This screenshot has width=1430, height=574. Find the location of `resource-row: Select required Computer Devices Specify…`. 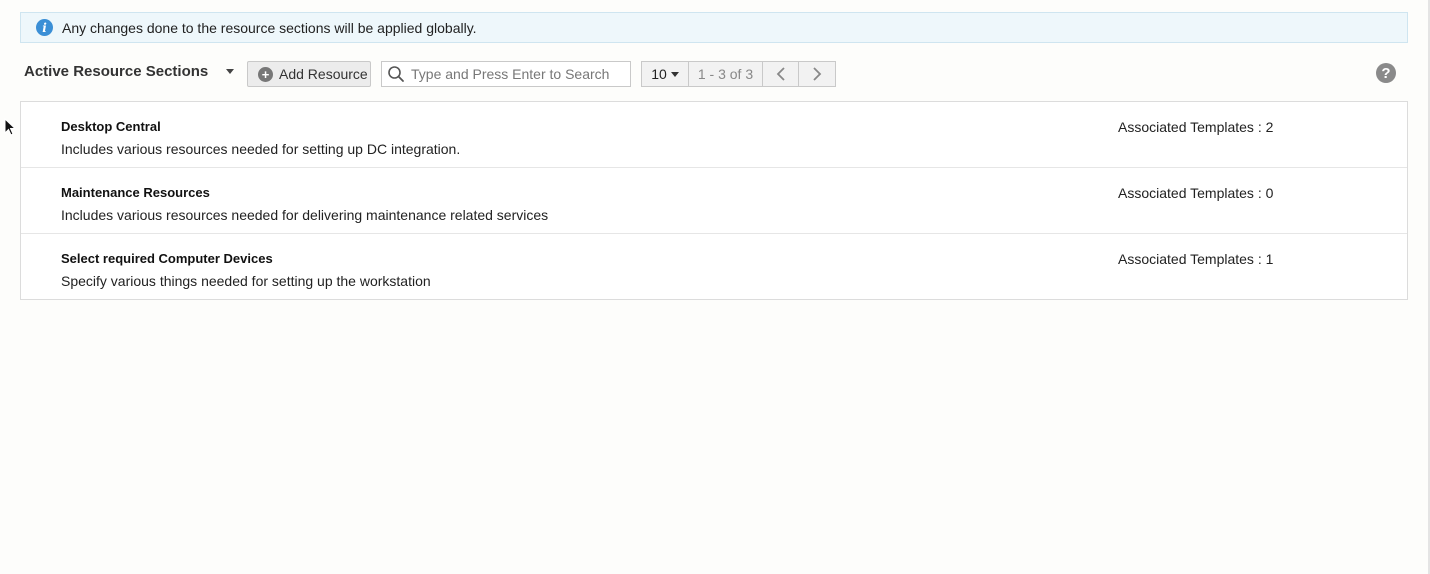

resource-row: Select required Computer Devices Specify… is located at coordinates (714, 266).